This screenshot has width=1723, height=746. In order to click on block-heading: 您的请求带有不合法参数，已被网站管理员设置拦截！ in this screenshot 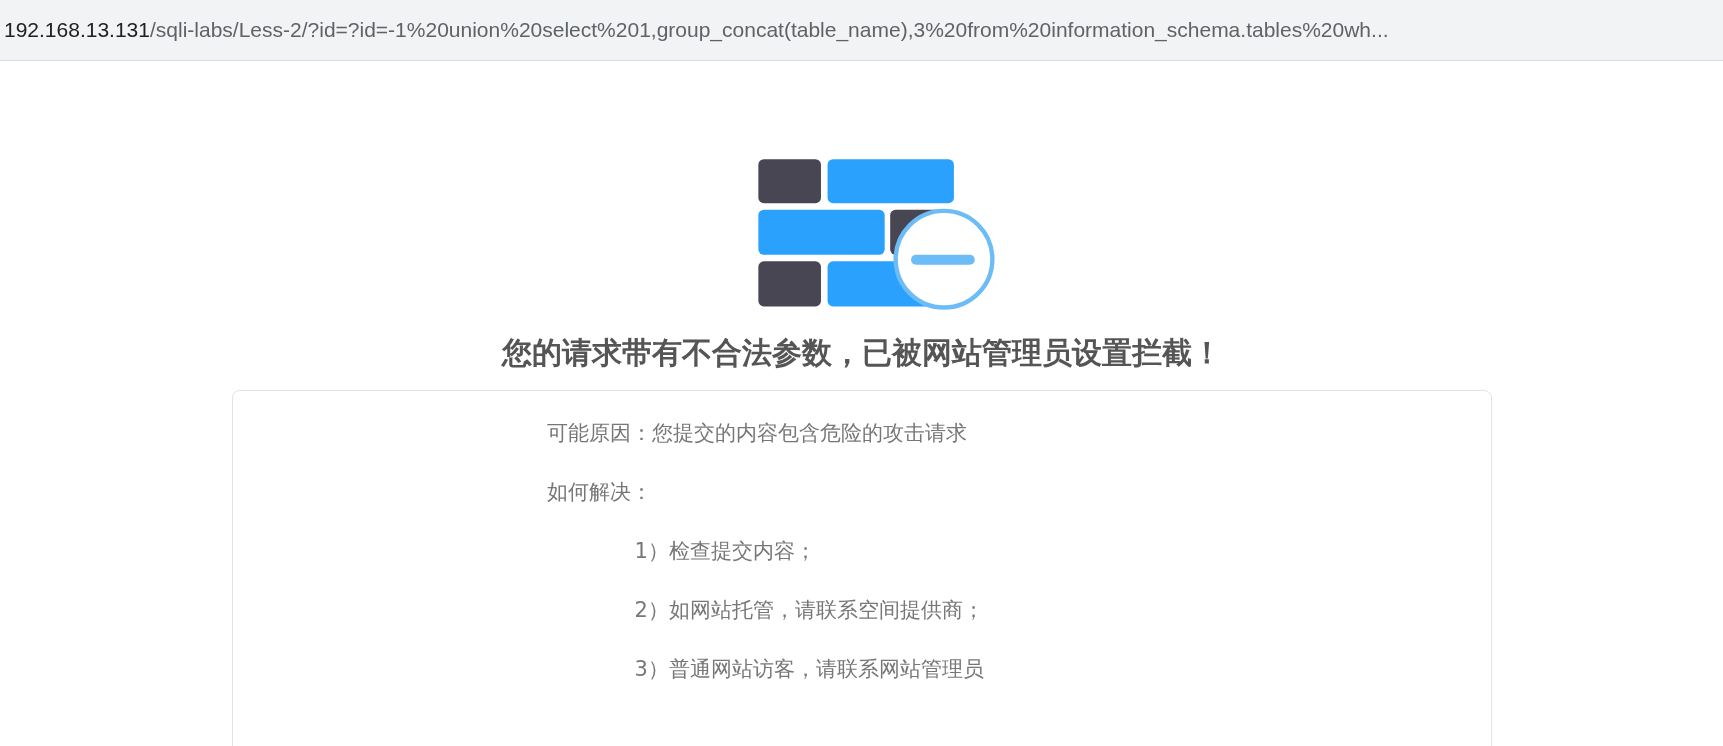, I will do `click(861, 353)`.